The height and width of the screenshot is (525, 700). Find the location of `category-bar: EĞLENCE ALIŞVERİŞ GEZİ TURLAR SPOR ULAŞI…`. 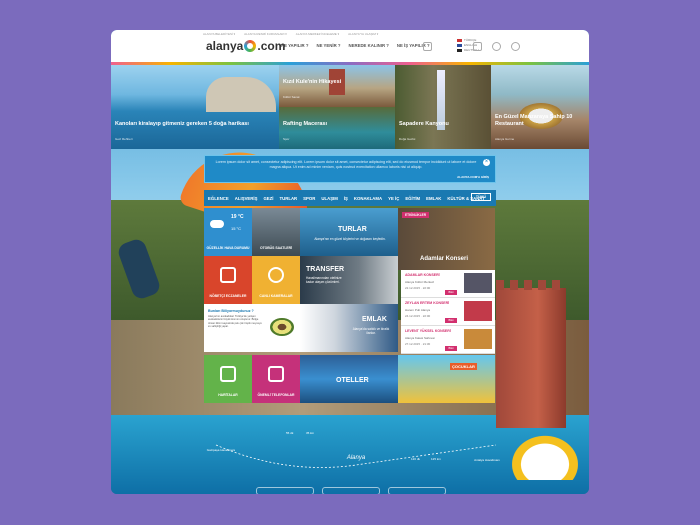

category-bar: EĞLENCE ALIŞVERİŞ GEZİ TURLAR SPOR ULAŞI… is located at coordinates (350, 198).